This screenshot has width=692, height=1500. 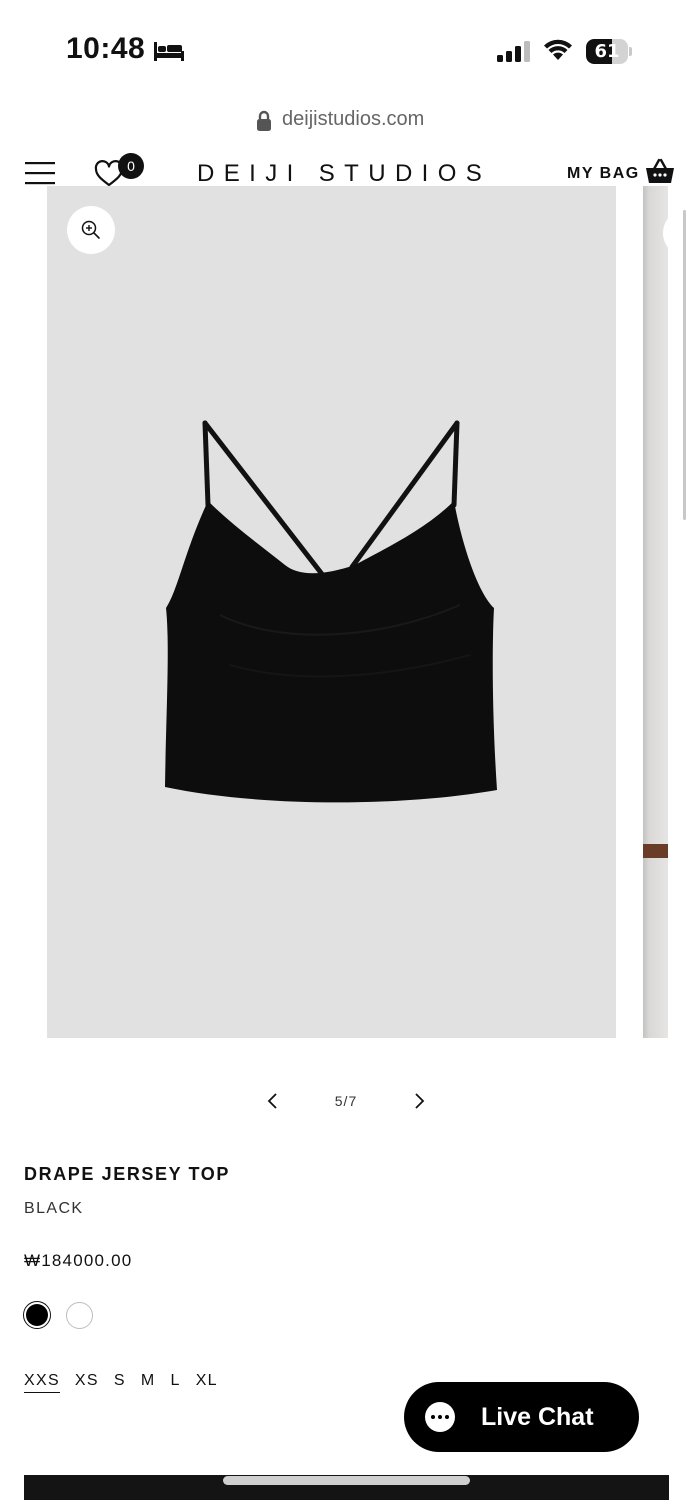 What do you see at coordinates (331, 611) in the screenshot?
I see `product-photo-black-top` at bounding box center [331, 611].